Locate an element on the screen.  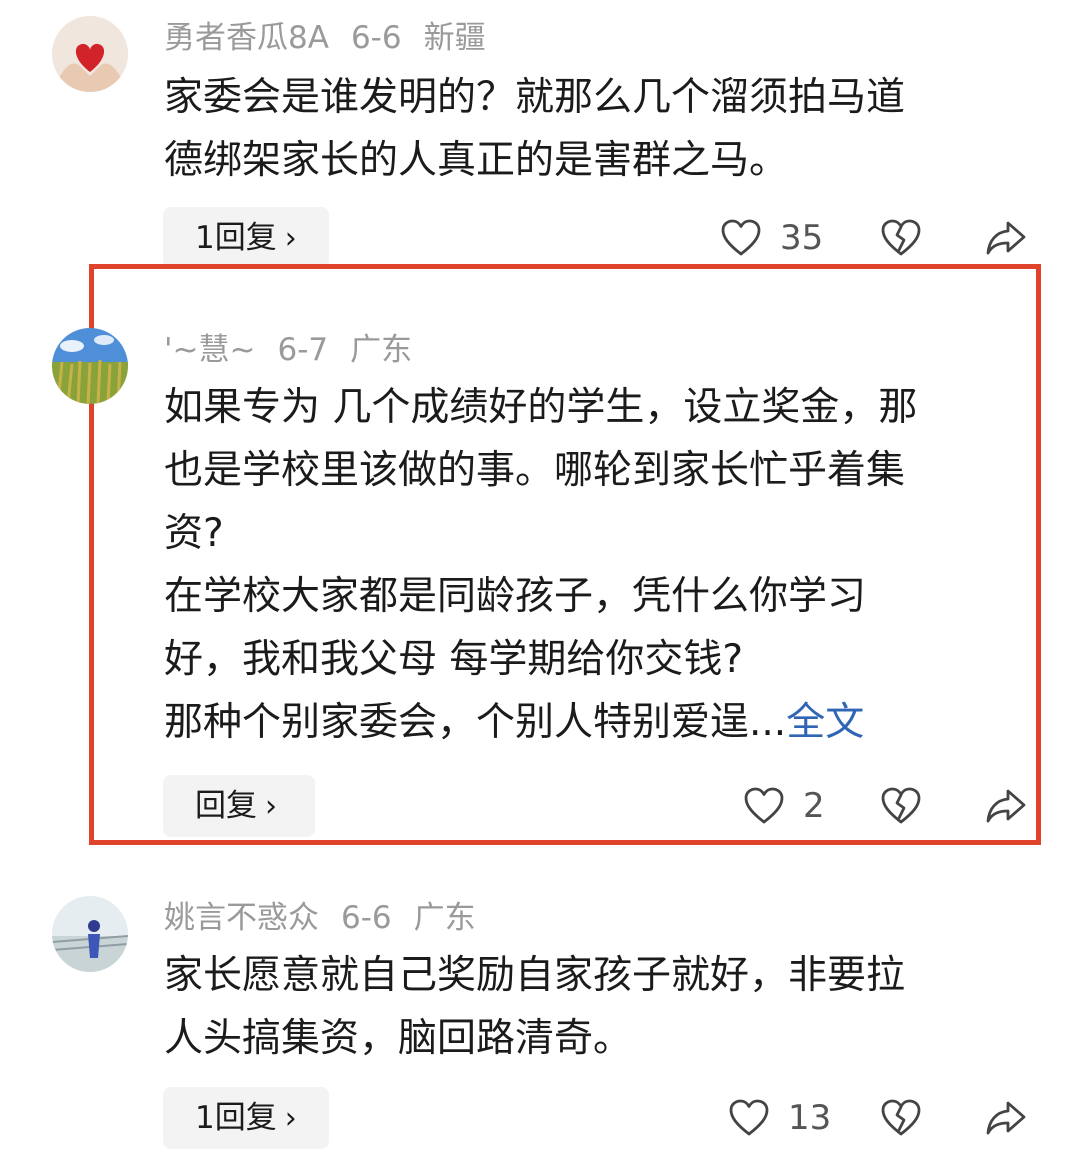
heart-hands-avatar-icon is located at coordinates (90, 54).